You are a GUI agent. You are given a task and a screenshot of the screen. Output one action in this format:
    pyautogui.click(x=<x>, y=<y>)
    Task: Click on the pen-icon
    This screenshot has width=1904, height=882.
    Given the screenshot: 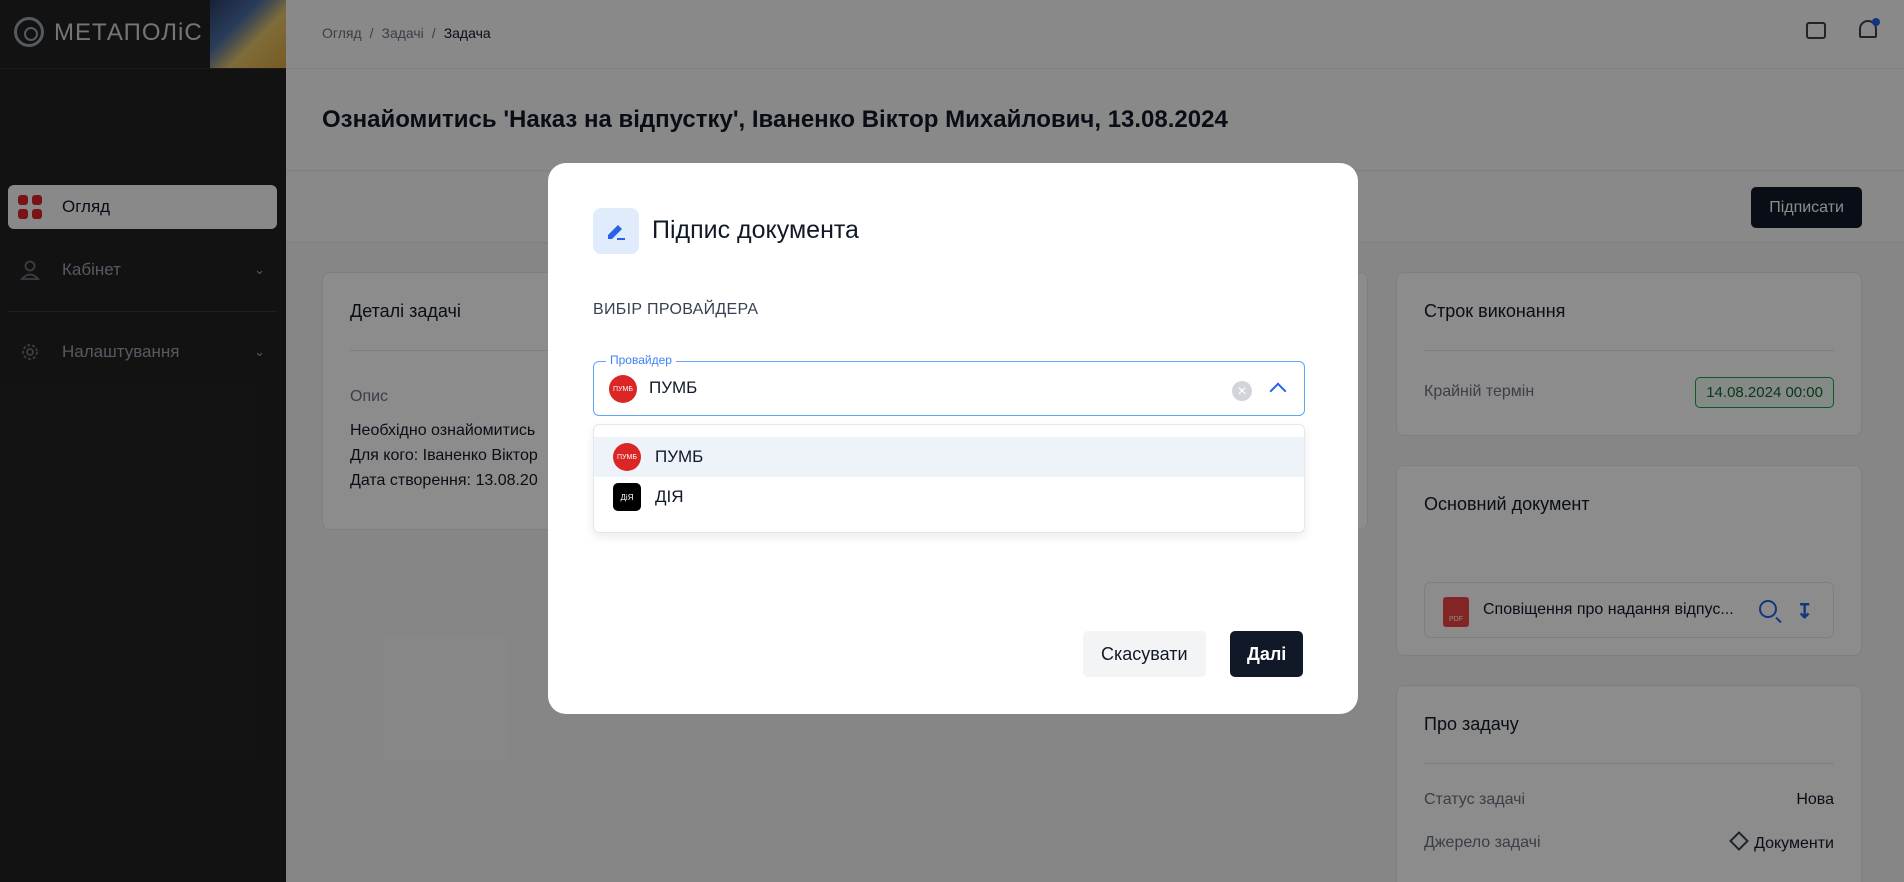 What is the action you would take?
    pyautogui.click(x=616, y=231)
    